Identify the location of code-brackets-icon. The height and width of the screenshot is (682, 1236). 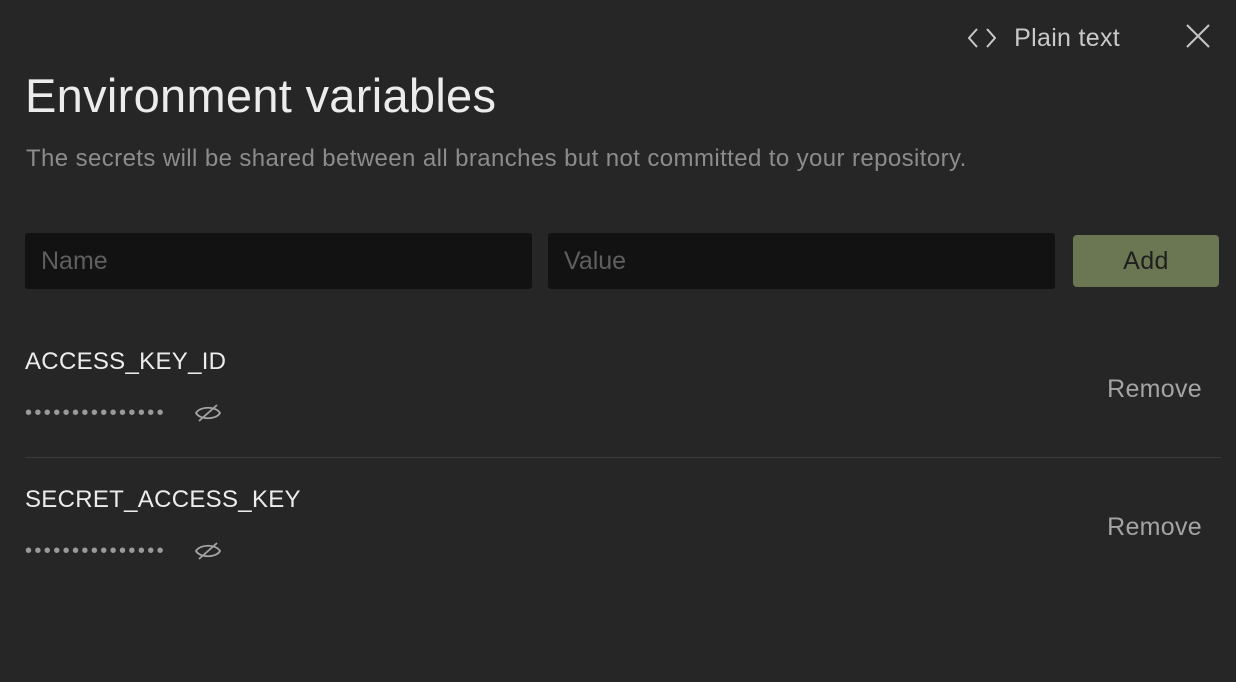
(982, 38).